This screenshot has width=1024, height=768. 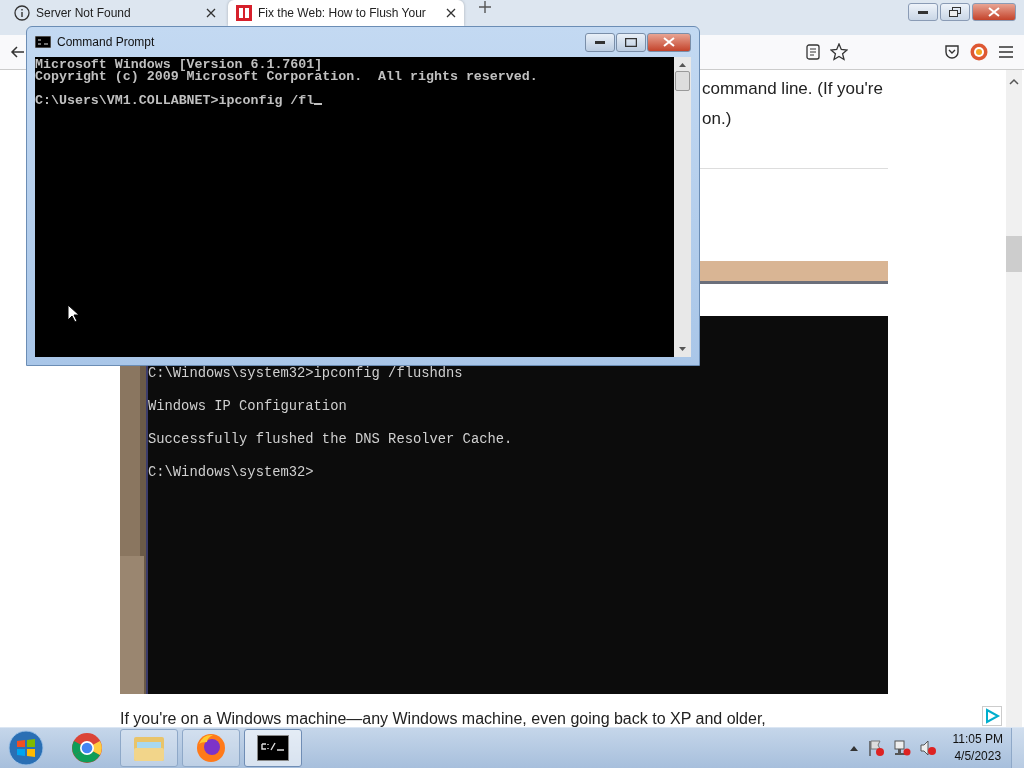 I want to click on reader-view-icon, so click(x=813, y=51).